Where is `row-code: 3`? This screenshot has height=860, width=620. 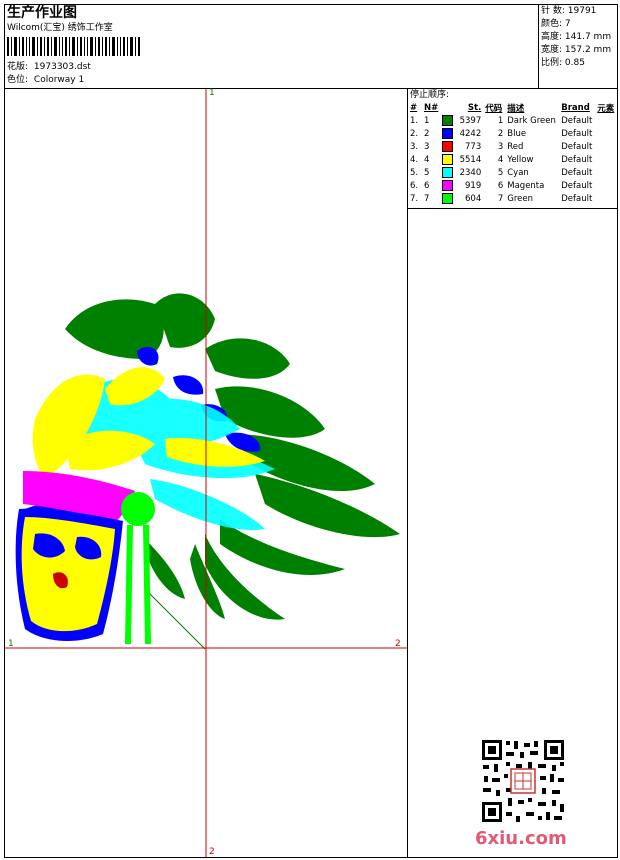
row-code: 3 is located at coordinates (500, 146).